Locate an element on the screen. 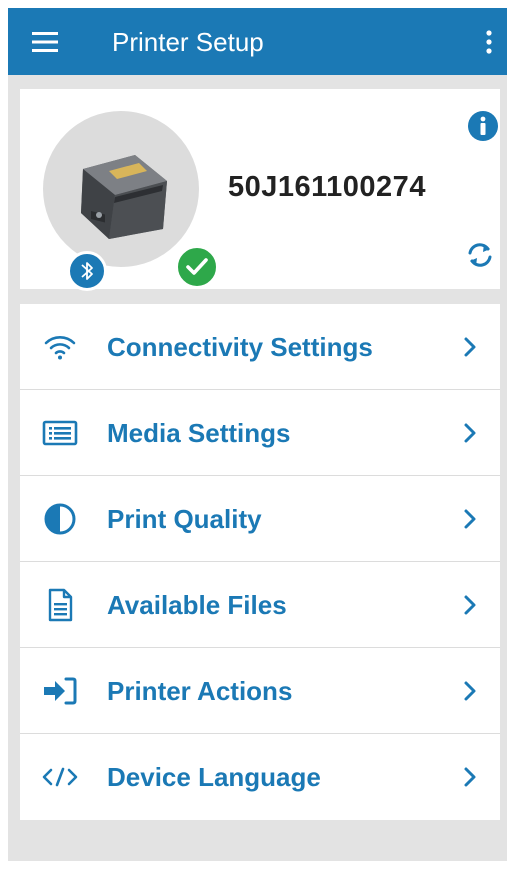 Image resolution: width=515 pixels, height=869 pixels. menu-item-media-settings: Media Settings is located at coordinates (260, 433).